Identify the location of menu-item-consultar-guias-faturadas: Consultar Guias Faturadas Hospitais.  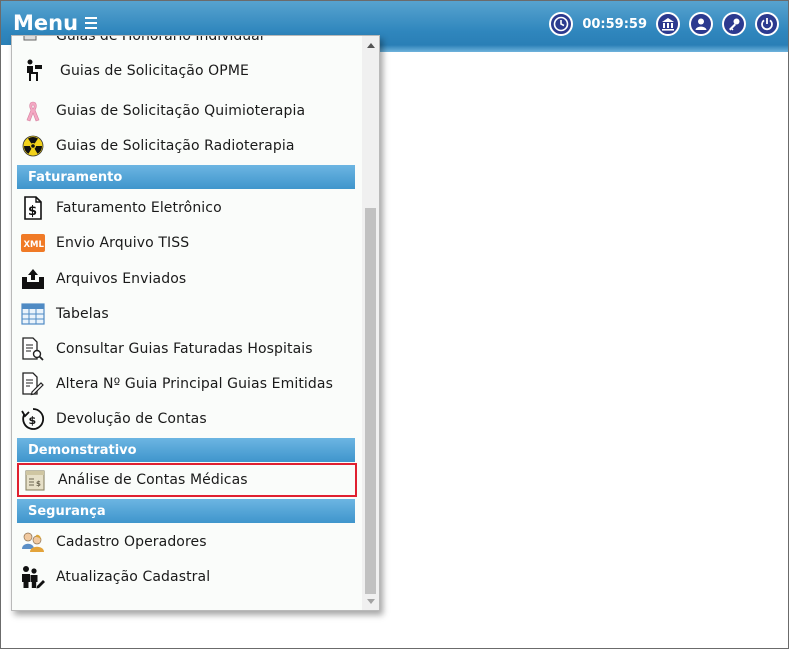
(187, 349).